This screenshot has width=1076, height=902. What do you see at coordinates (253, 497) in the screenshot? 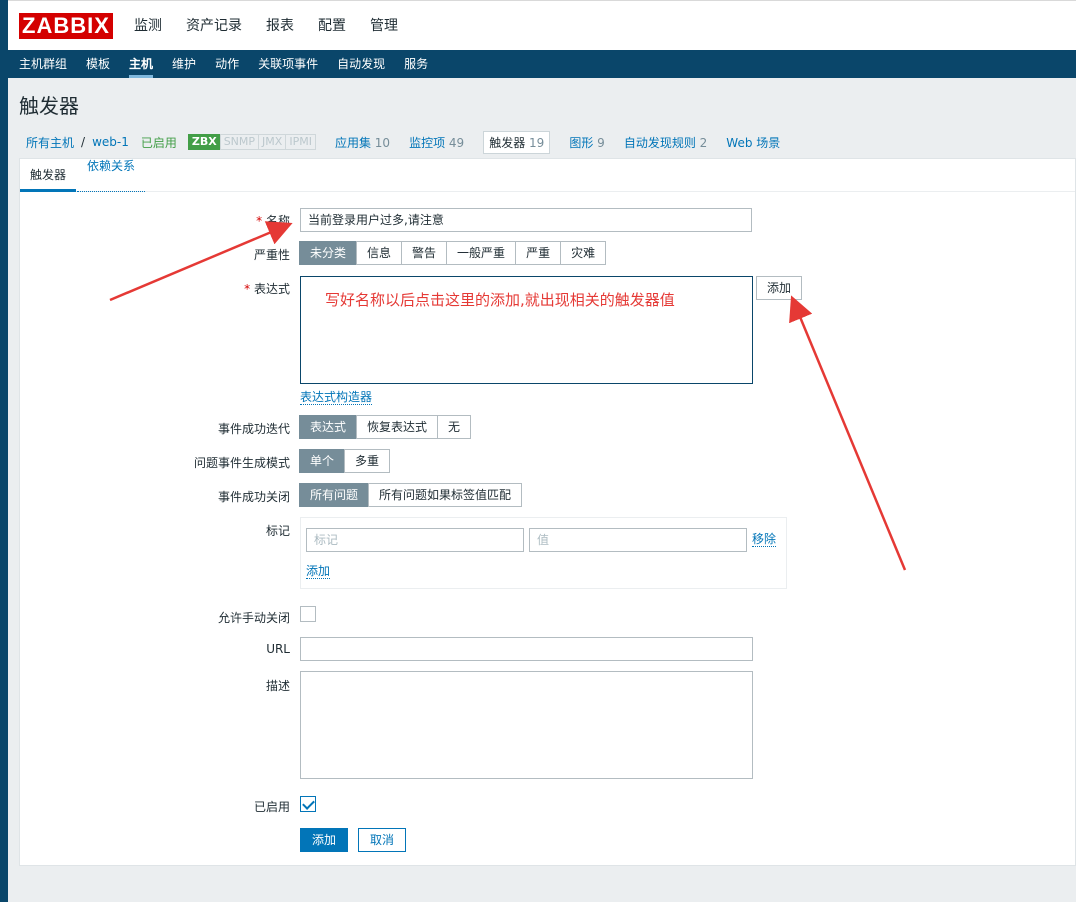
I see `ok-close-label: 事件成功关闭` at bounding box center [253, 497].